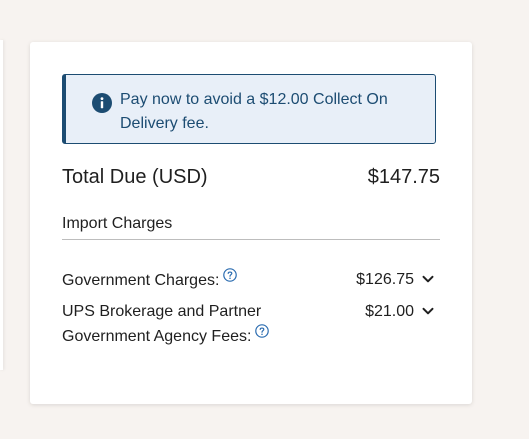 The width and height of the screenshot is (529, 439). Describe the element at coordinates (251, 239) in the screenshot. I see `section-divider` at that location.